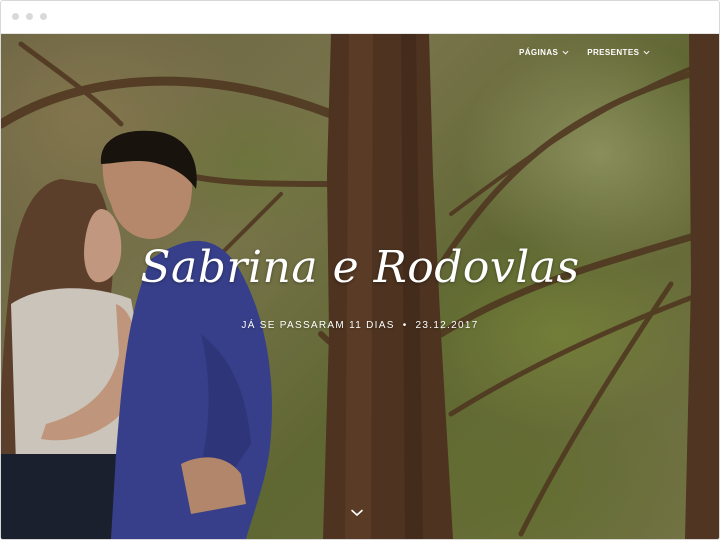 This screenshot has height=540, width=720. I want to click on couple-title: Sabrina e Rodovlas, so click(360, 267).